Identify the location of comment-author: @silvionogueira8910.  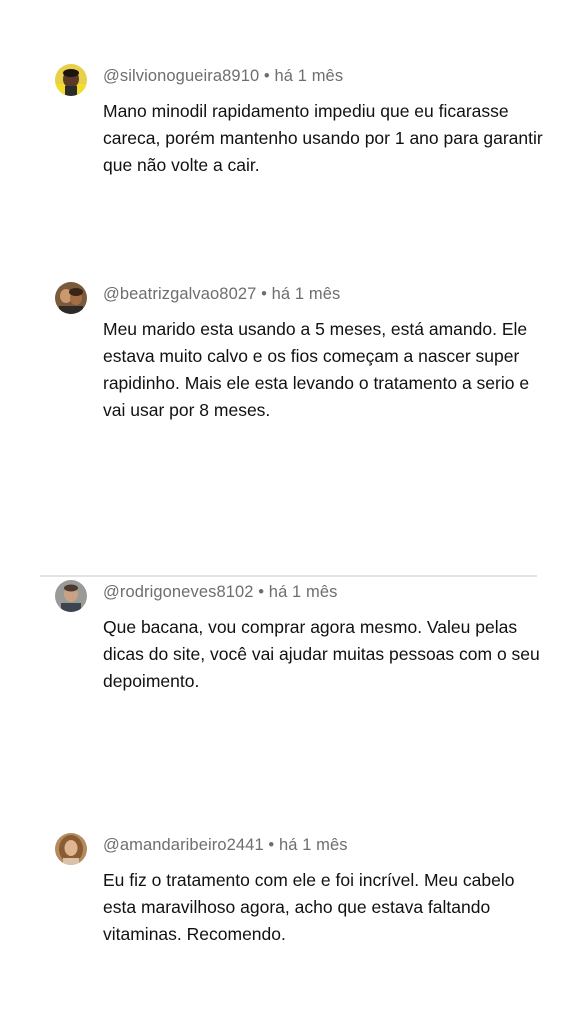
(181, 76).